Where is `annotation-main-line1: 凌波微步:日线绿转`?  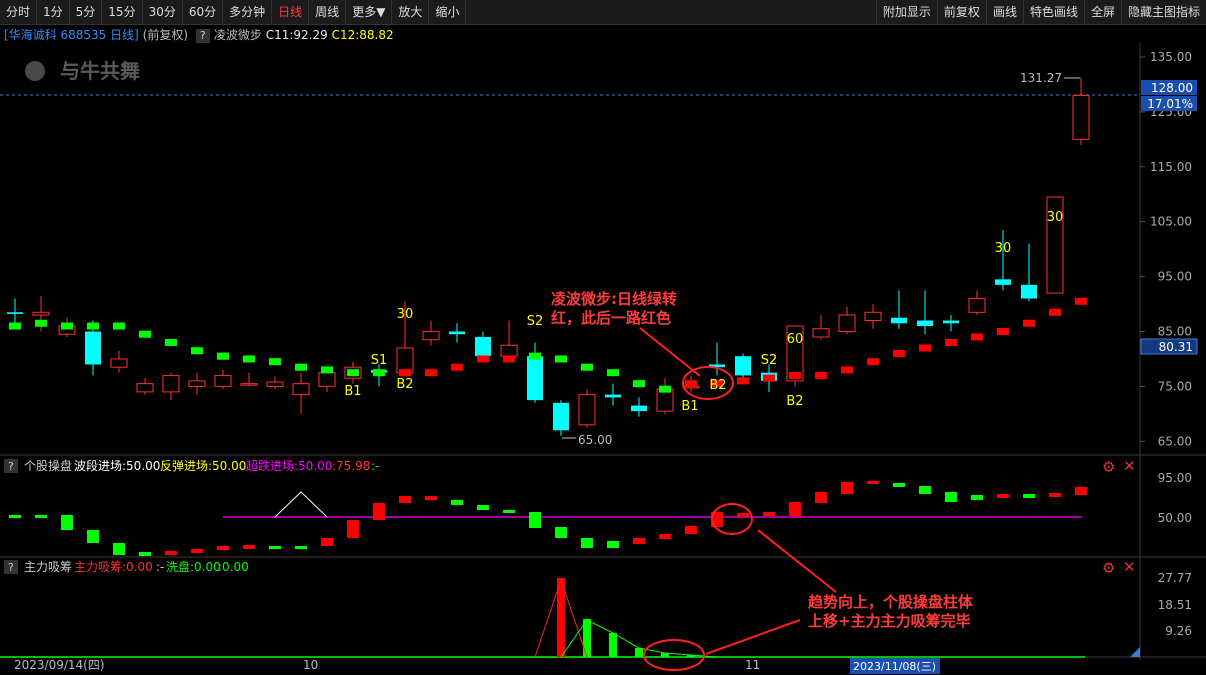
annotation-main-line1: 凌波微步:日线绿转 is located at coordinates (614, 299).